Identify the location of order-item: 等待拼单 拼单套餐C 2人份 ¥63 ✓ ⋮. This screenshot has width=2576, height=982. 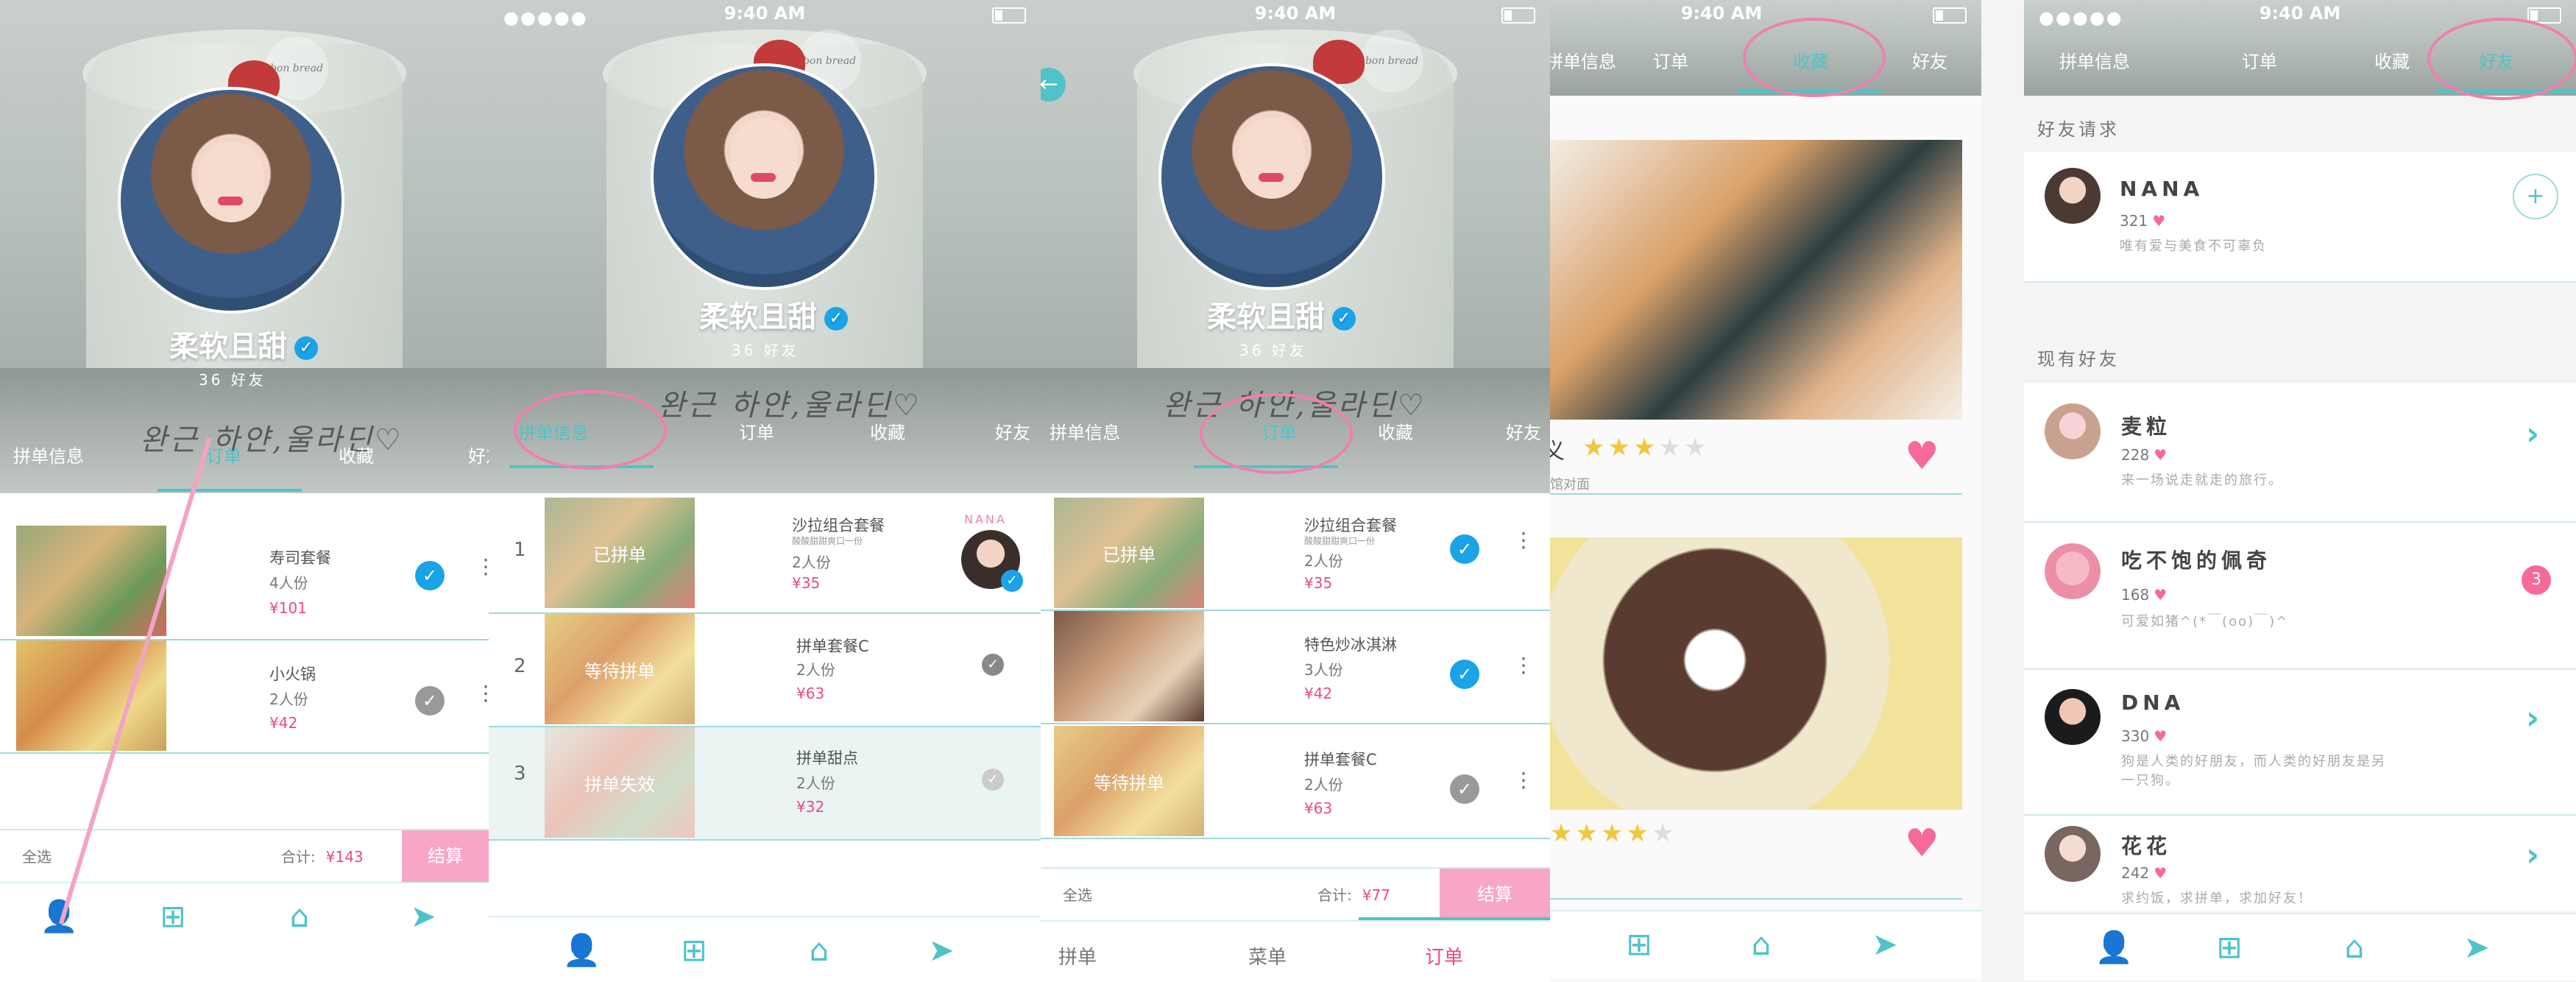
(1295, 781).